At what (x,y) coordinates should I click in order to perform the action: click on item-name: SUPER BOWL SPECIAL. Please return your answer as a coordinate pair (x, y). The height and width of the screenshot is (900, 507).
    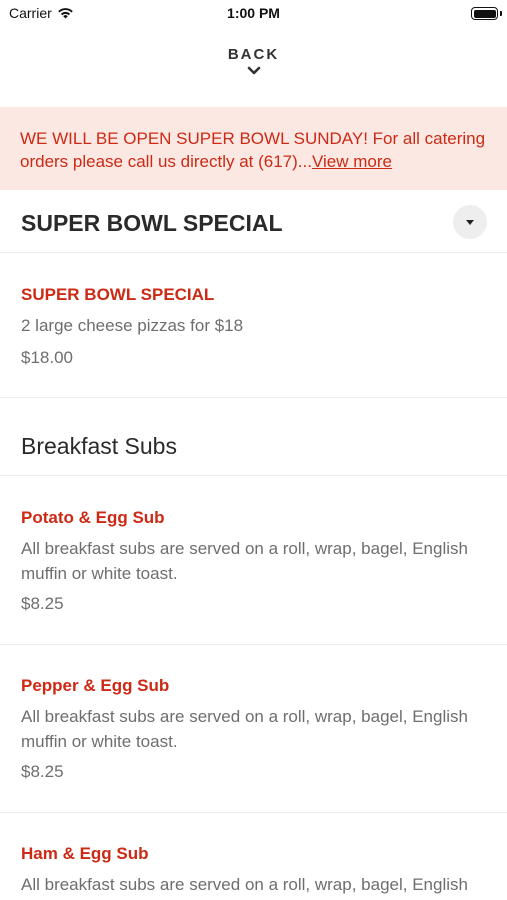
    Looking at the image, I should click on (118, 294).